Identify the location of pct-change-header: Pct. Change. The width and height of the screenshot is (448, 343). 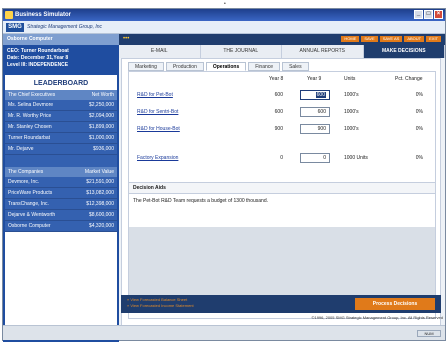
(409, 79).